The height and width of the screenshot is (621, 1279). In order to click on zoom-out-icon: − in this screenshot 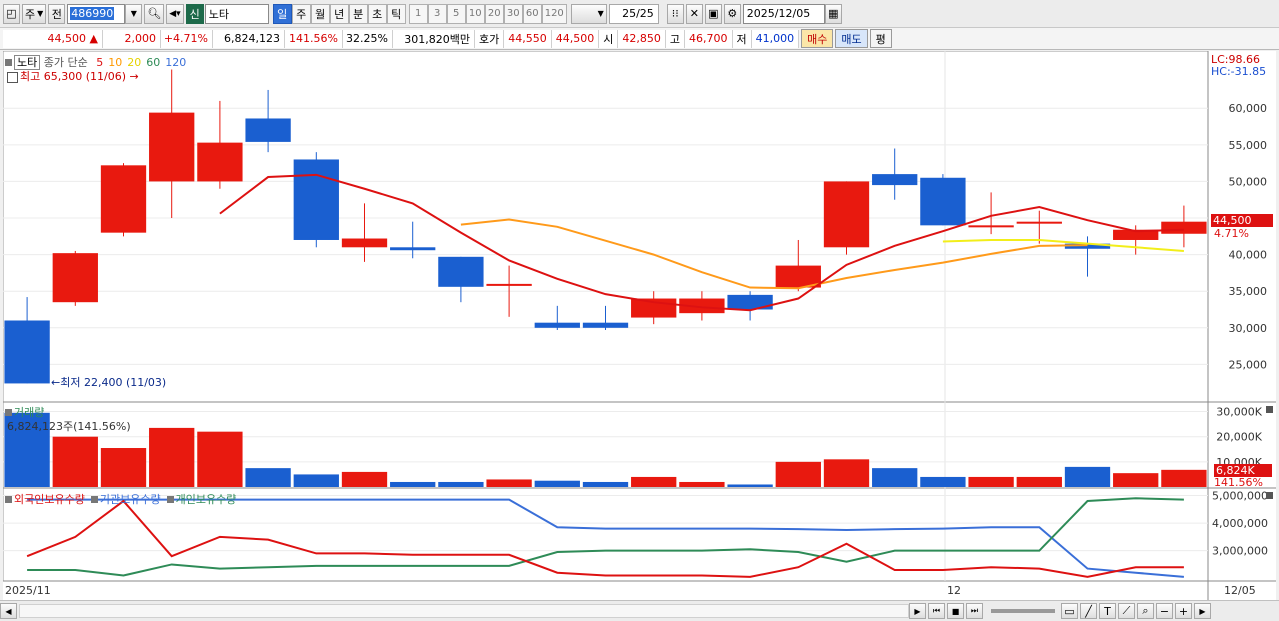, I will do `click(1164, 611)`.